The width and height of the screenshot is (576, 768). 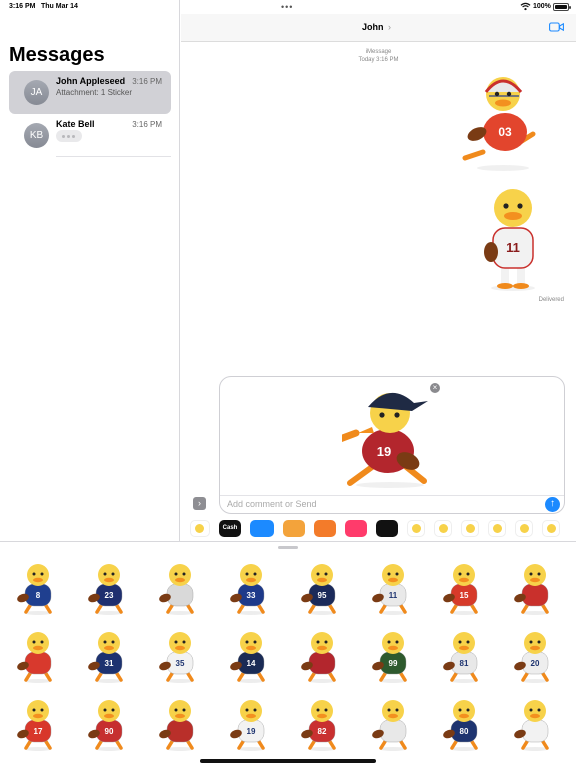 I want to click on audio-app, so click(x=262, y=528).